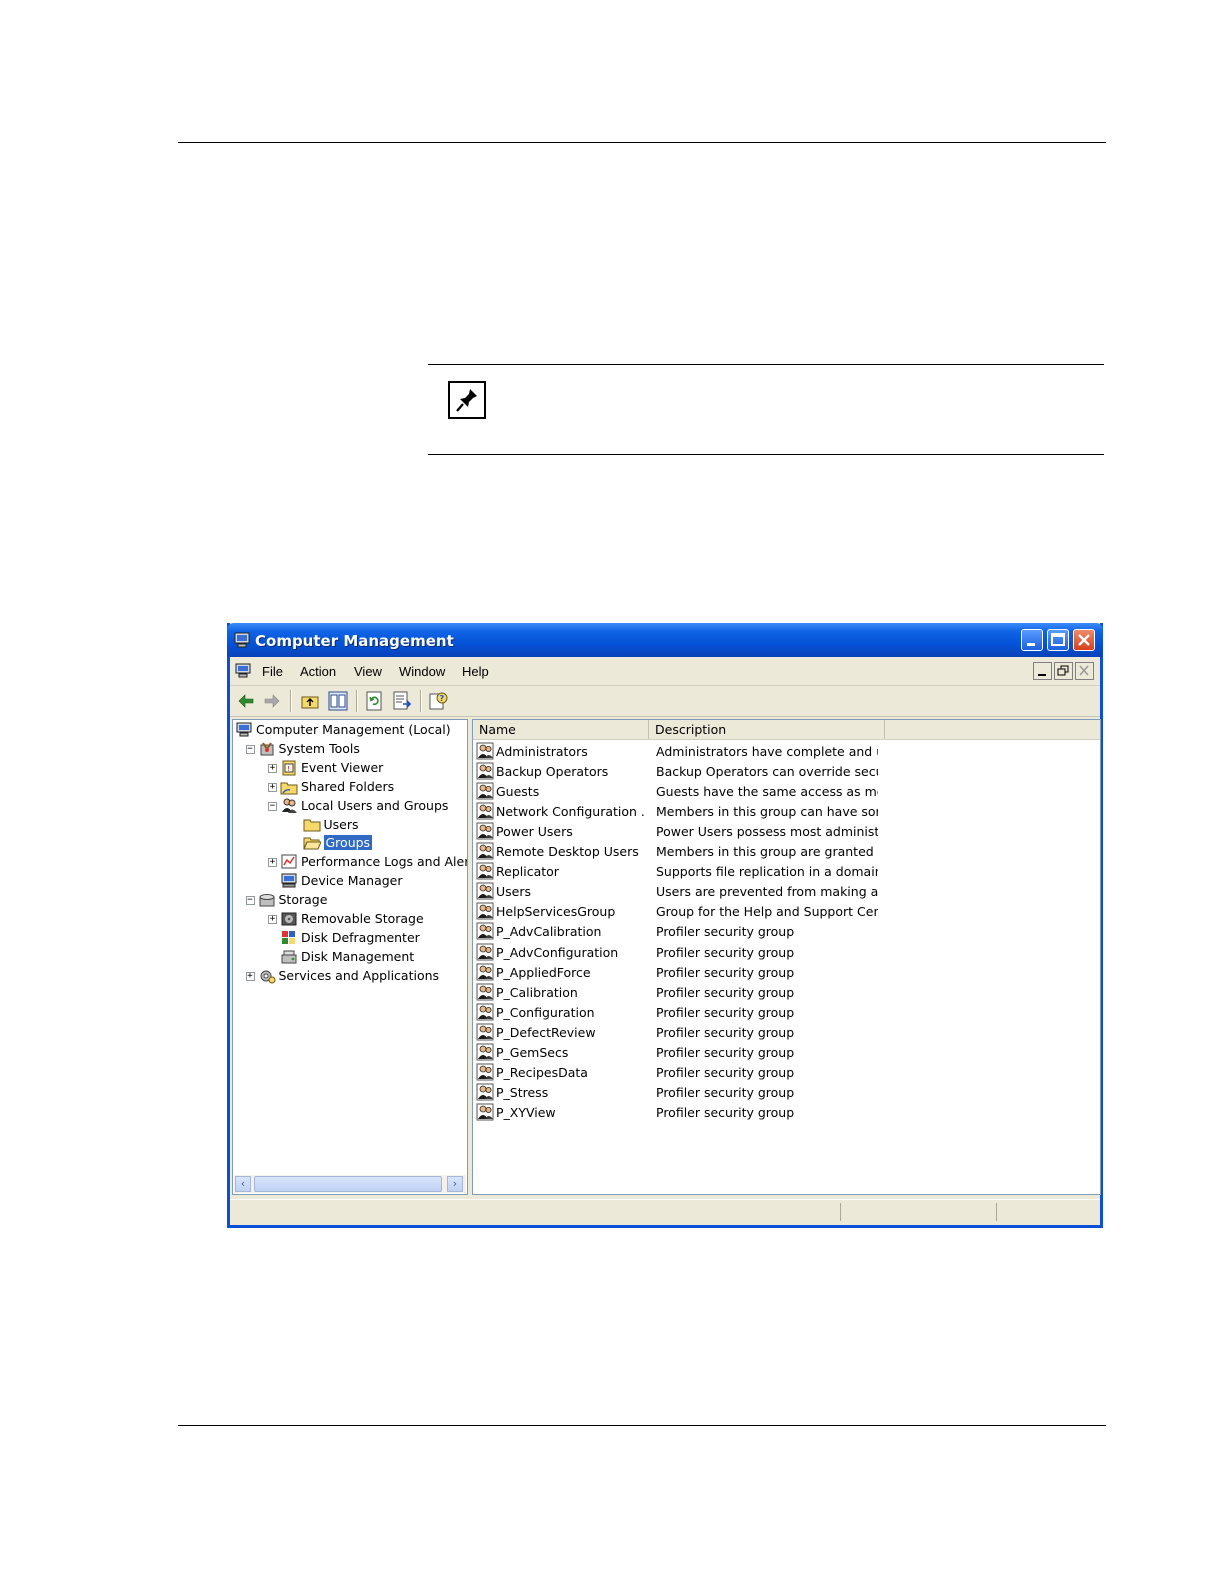 Image resolution: width=1224 pixels, height=1584 pixels. I want to click on group-name: Power Users, so click(534, 832).